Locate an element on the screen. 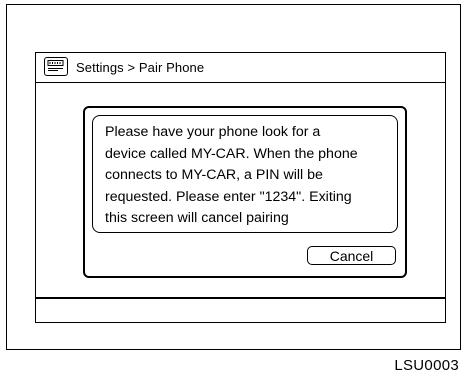 Image resolution: width=467 pixels, height=383 pixels. message-line: Please have your phone look for a is located at coordinates (213, 132).